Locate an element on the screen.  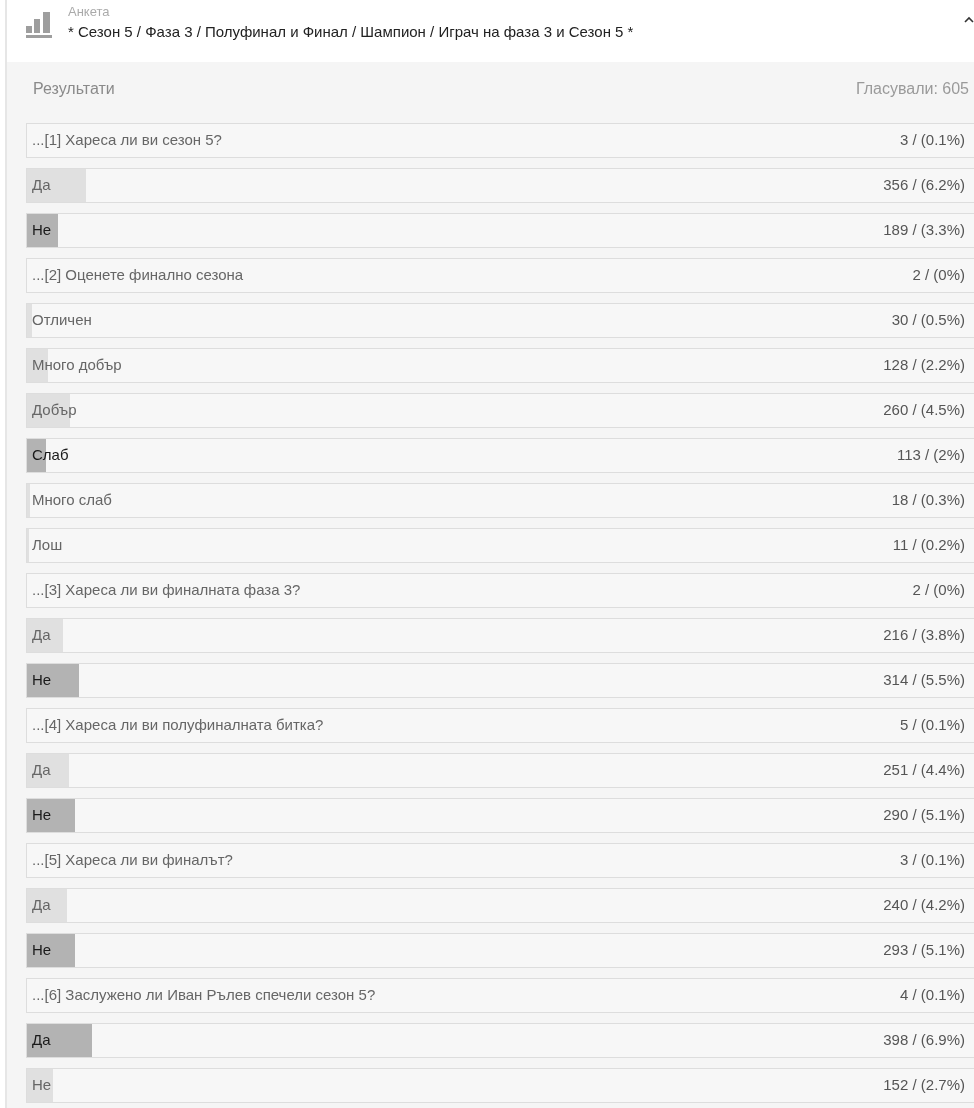
answer-label: Добър is located at coordinates (54, 410).